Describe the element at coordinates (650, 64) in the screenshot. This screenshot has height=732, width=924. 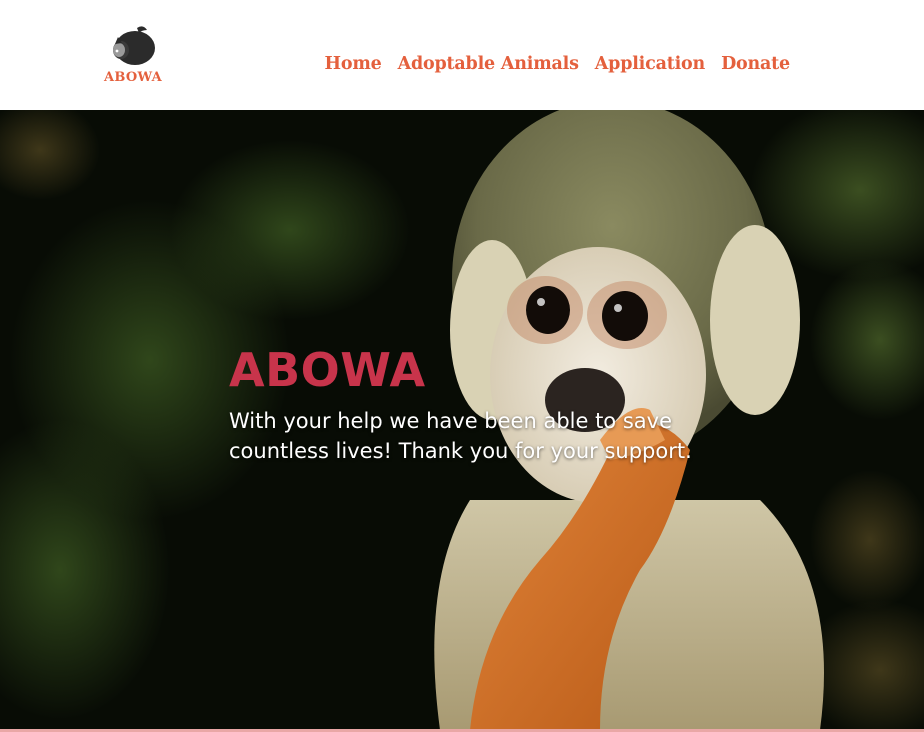
I see `nav-application: Application` at that location.